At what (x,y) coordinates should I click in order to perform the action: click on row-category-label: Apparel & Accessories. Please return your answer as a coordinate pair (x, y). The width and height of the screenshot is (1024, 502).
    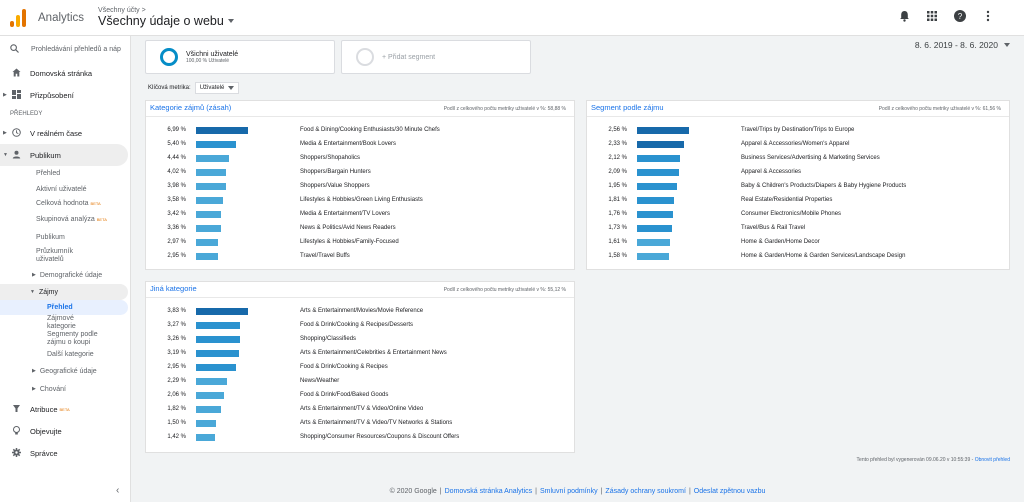
    Looking at the image, I should click on (771, 172).